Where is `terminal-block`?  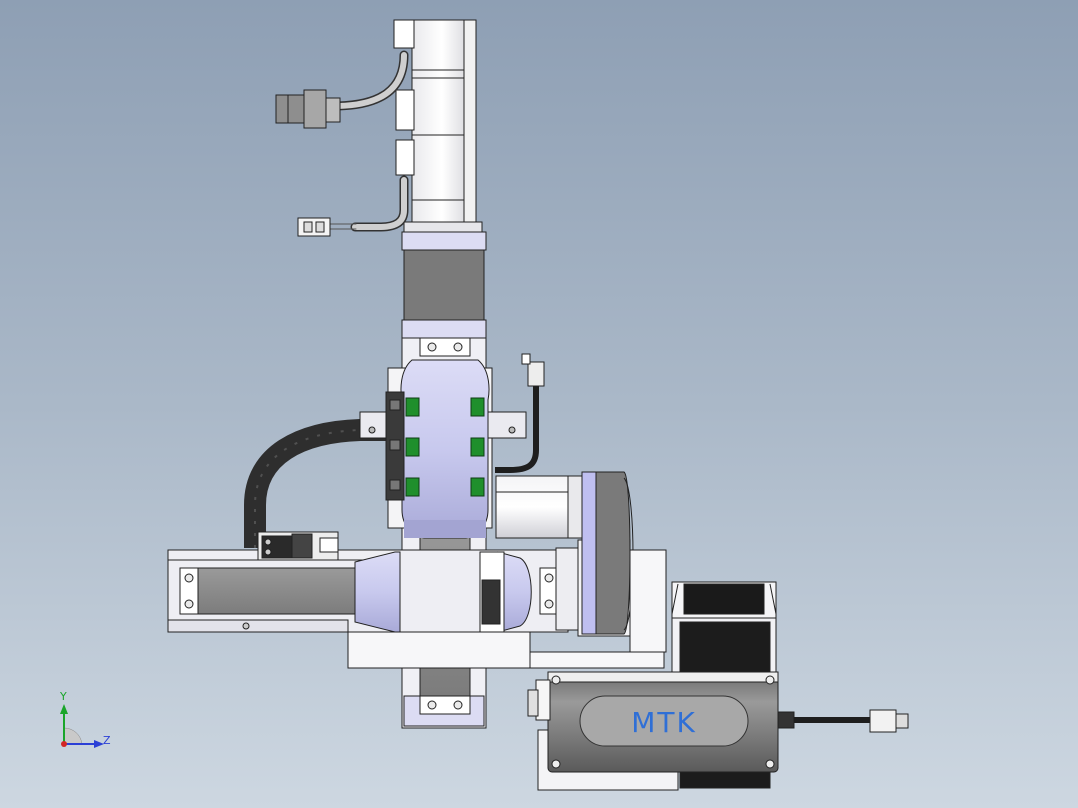
terminal-block is located at coordinates (298, 546).